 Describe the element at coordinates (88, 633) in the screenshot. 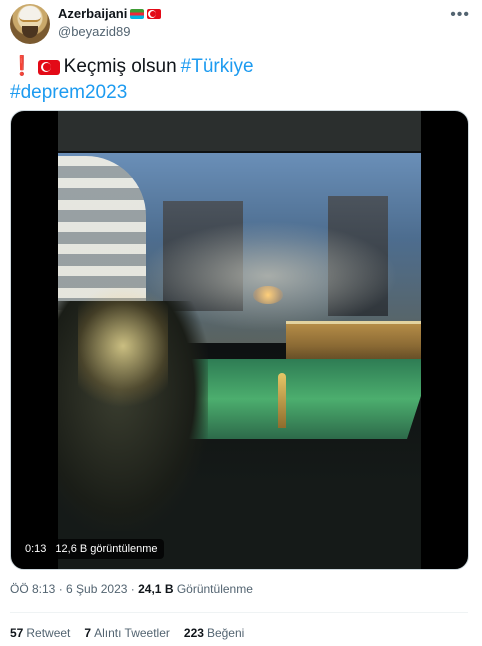

I see `quotes-count: 7` at that location.